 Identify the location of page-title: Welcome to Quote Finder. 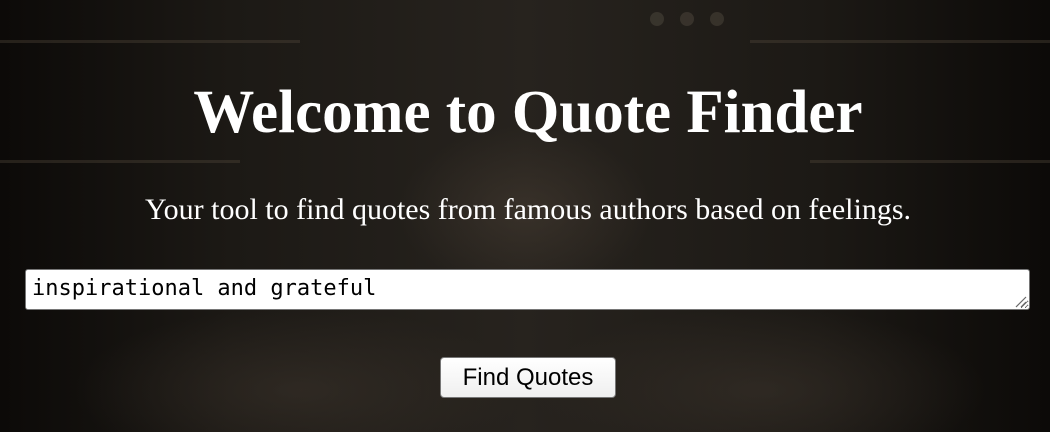
(528, 112).